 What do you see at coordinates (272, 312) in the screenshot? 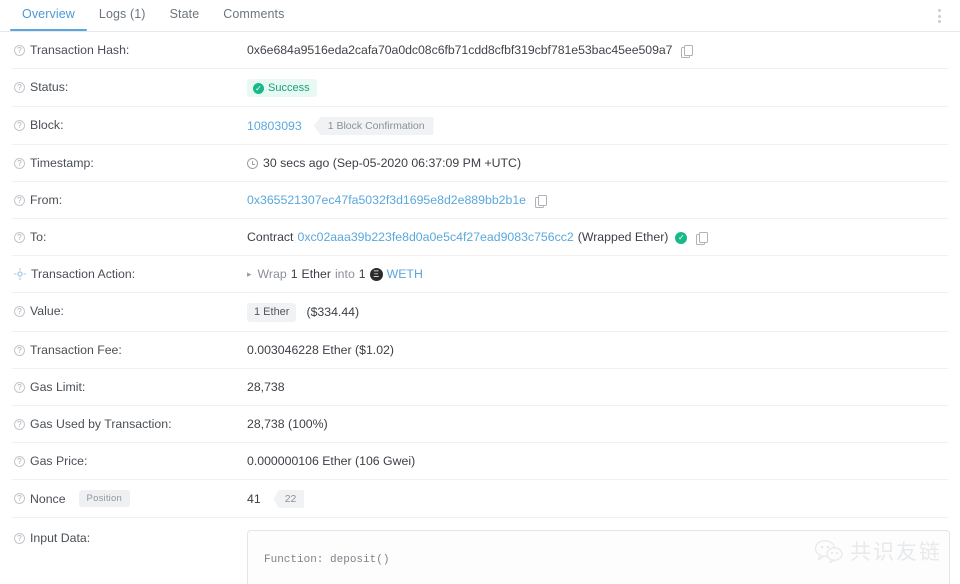
I see `value-chip: 1 Ether` at bounding box center [272, 312].